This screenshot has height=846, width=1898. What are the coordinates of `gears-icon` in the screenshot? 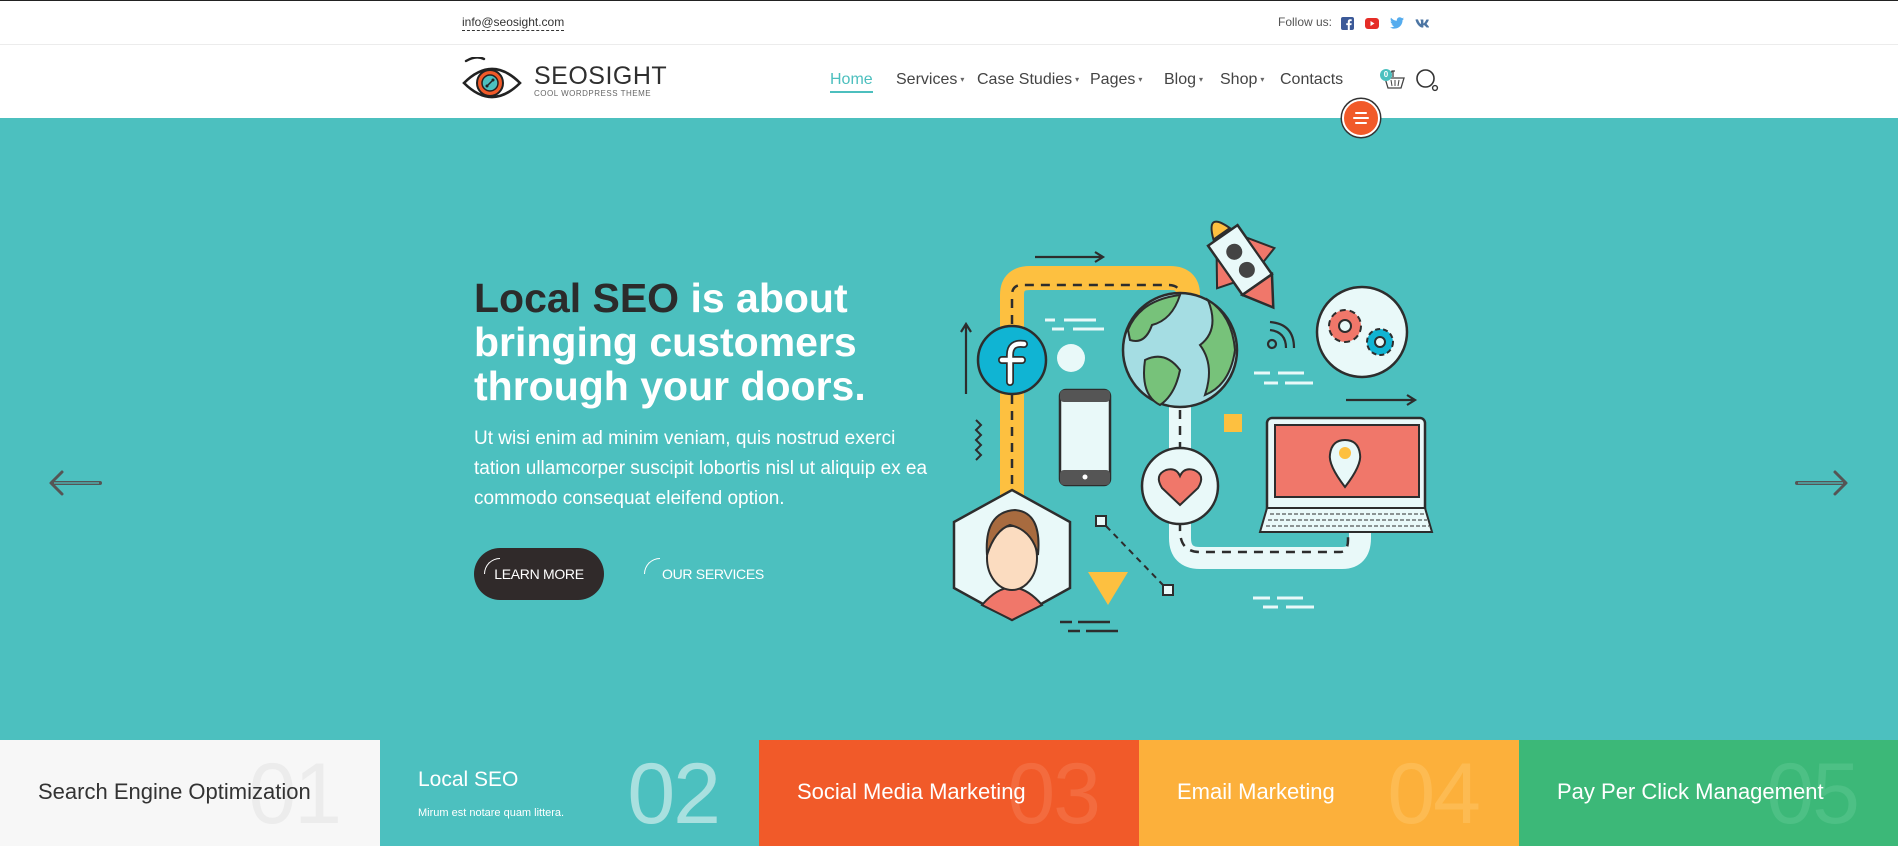 It's located at (1362, 332).